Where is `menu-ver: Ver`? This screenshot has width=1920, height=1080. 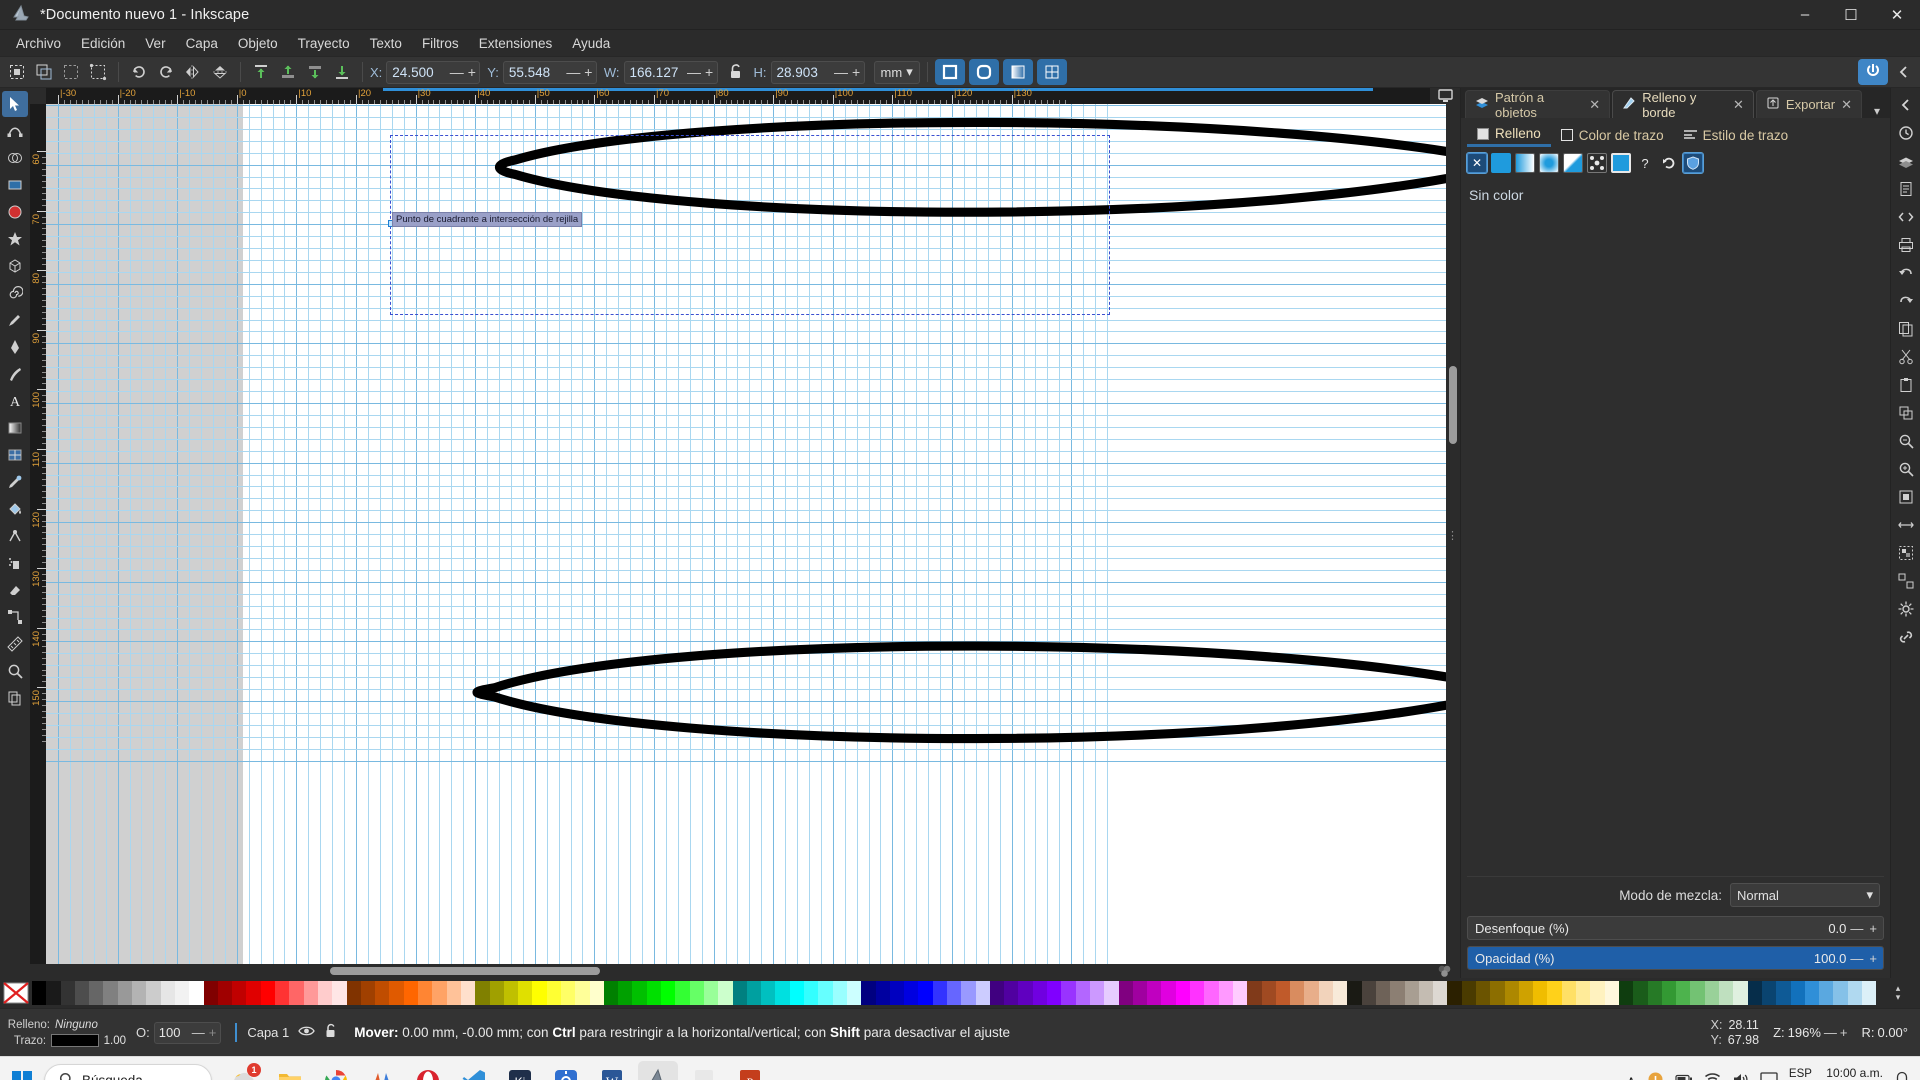 menu-ver: Ver is located at coordinates (155, 43).